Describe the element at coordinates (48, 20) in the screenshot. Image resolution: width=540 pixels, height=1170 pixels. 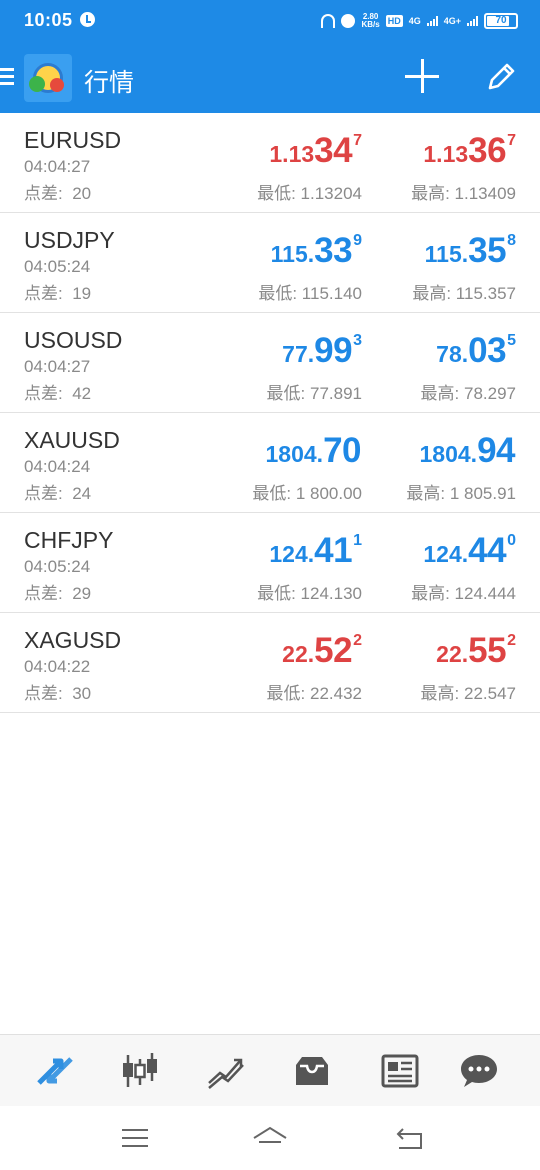
I see `status-time: 10:05` at that location.